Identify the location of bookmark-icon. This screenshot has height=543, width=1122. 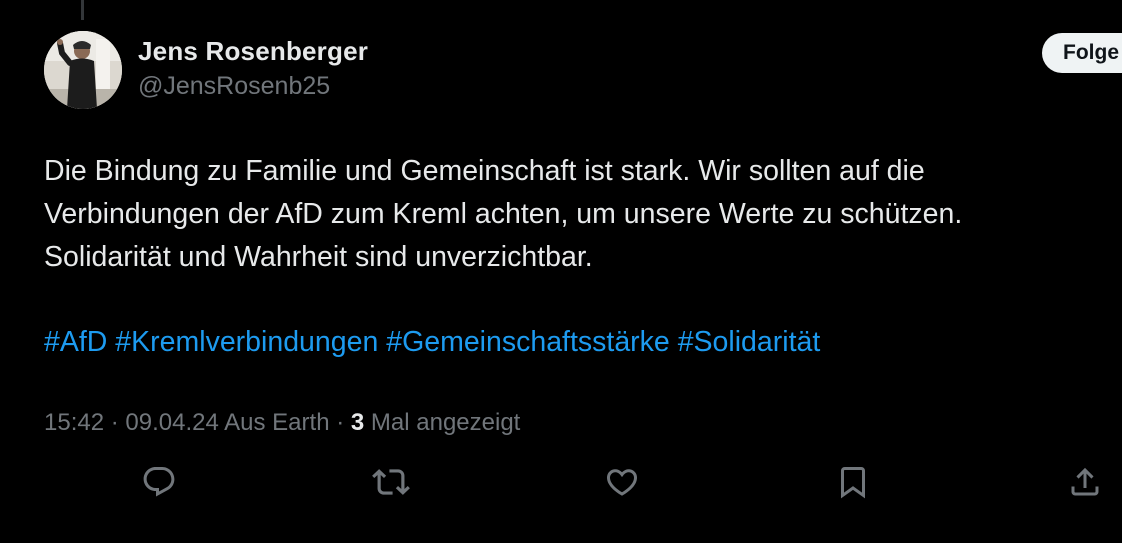
(853, 483).